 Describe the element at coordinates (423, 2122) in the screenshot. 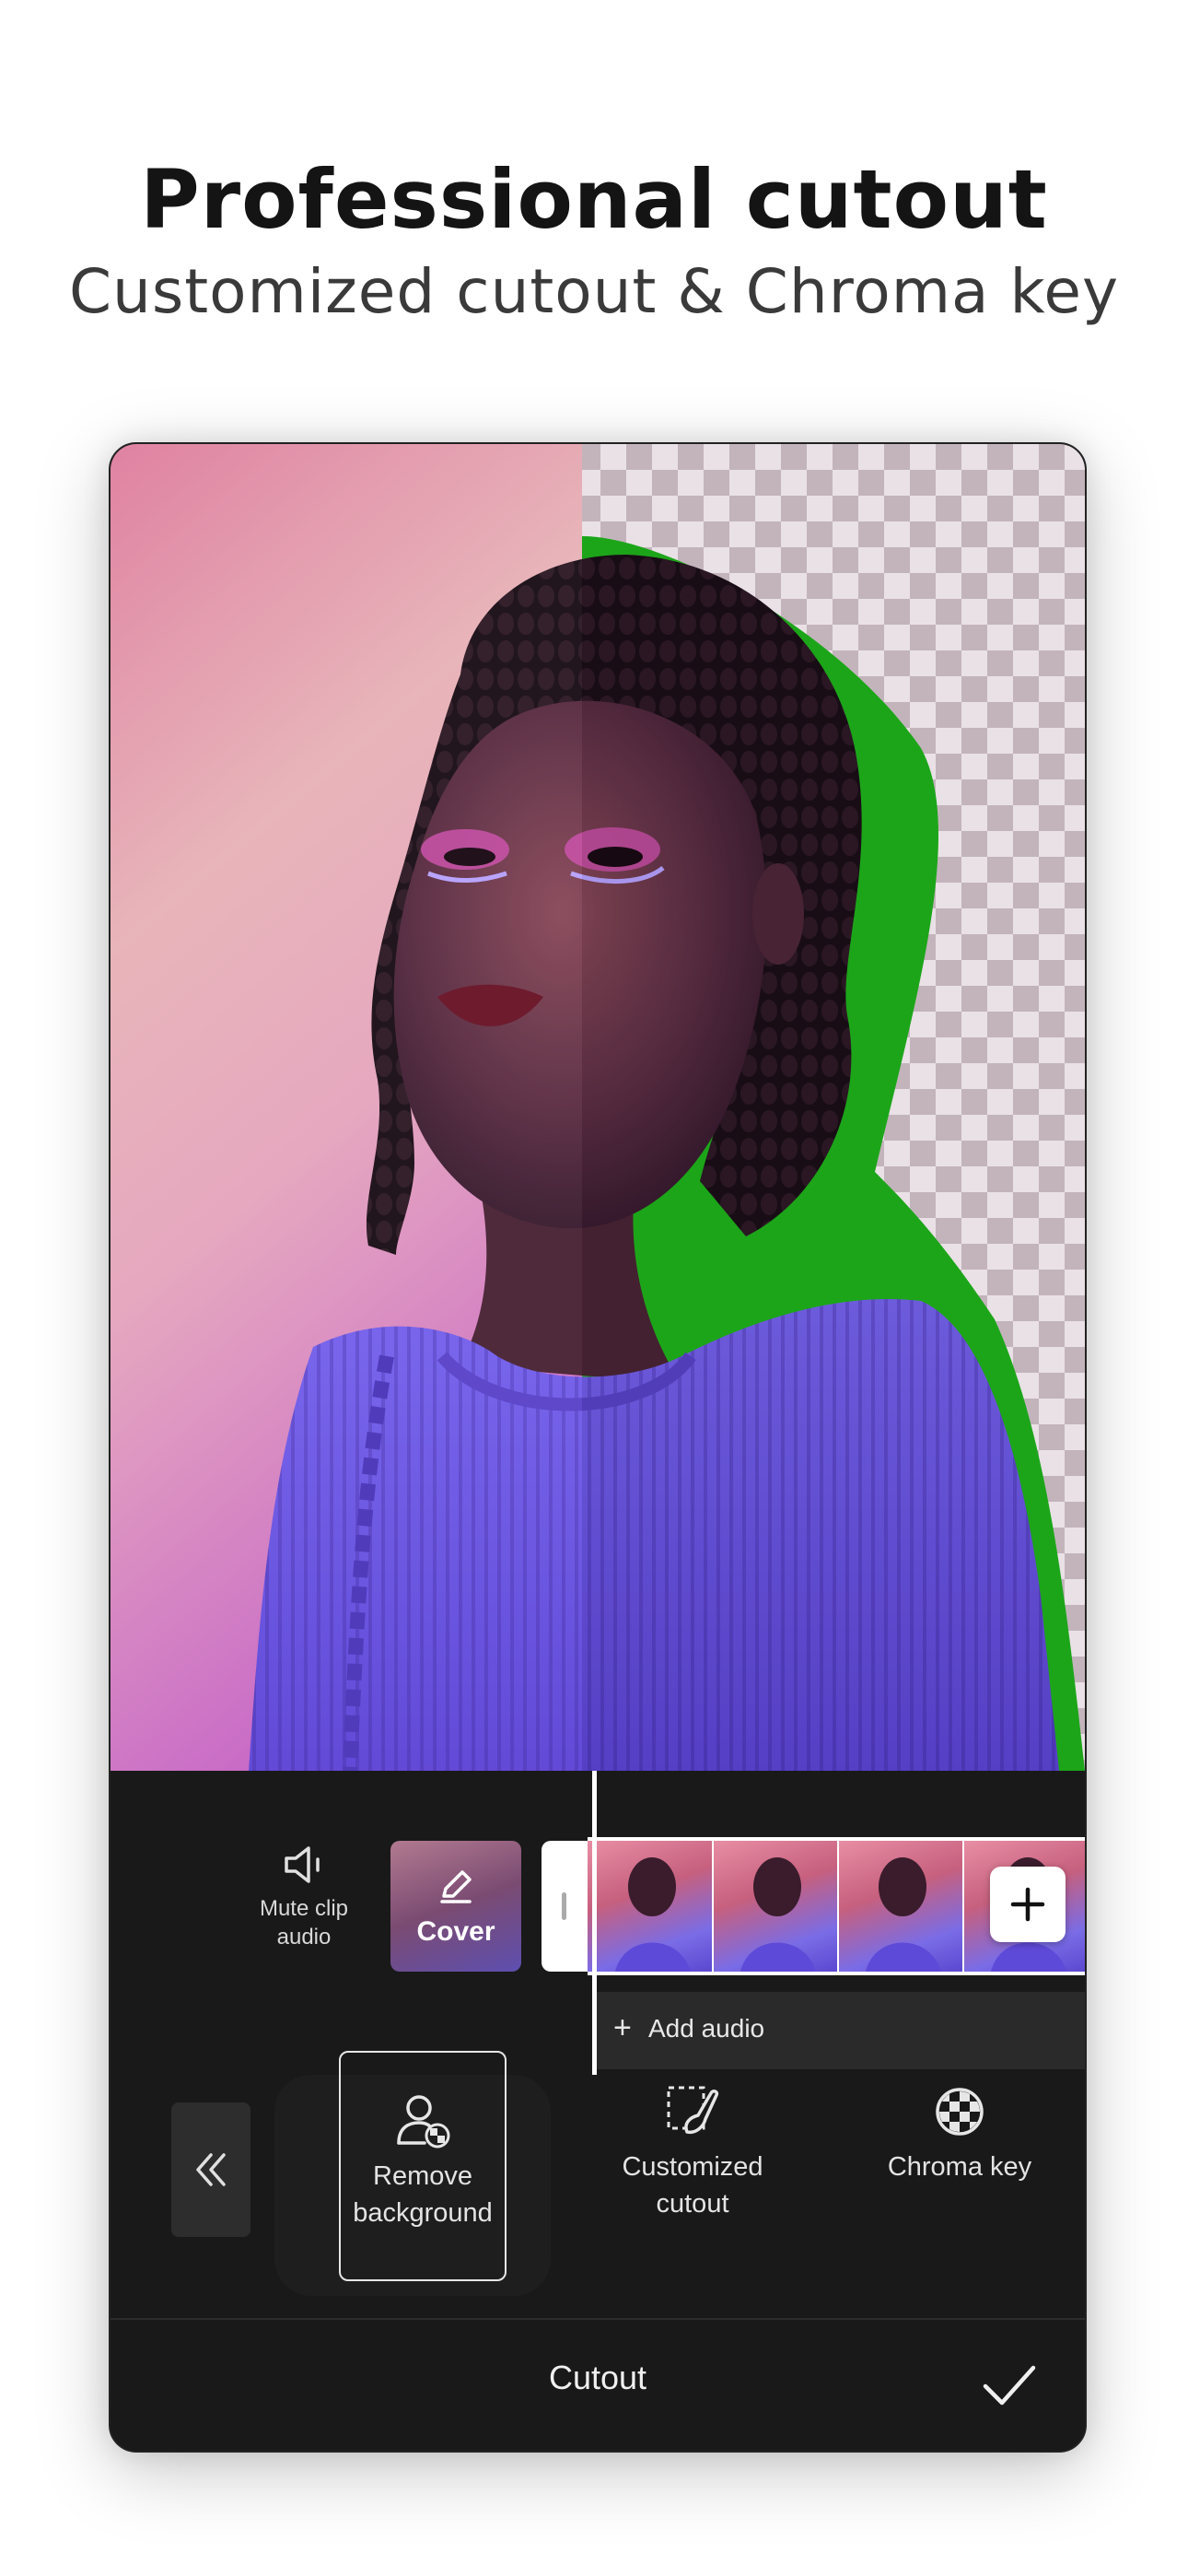

I see `remove-background-icon` at that location.